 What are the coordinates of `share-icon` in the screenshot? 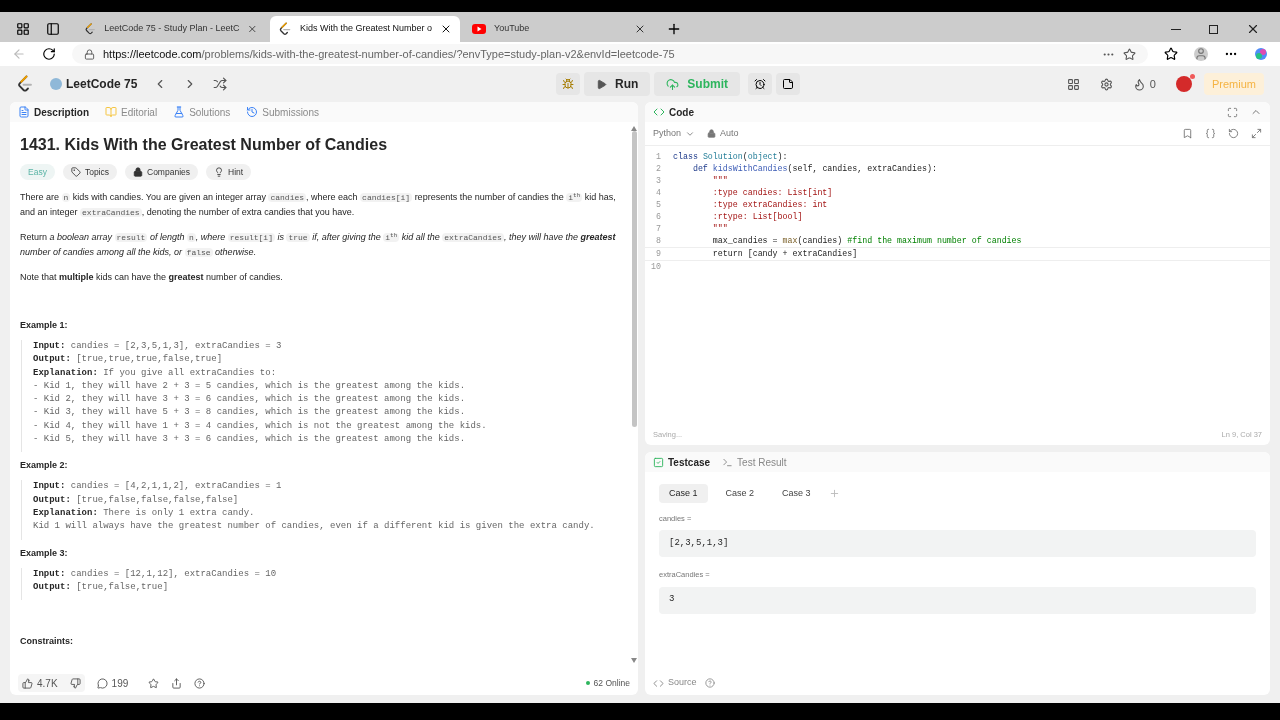 It's located at (177, 683).